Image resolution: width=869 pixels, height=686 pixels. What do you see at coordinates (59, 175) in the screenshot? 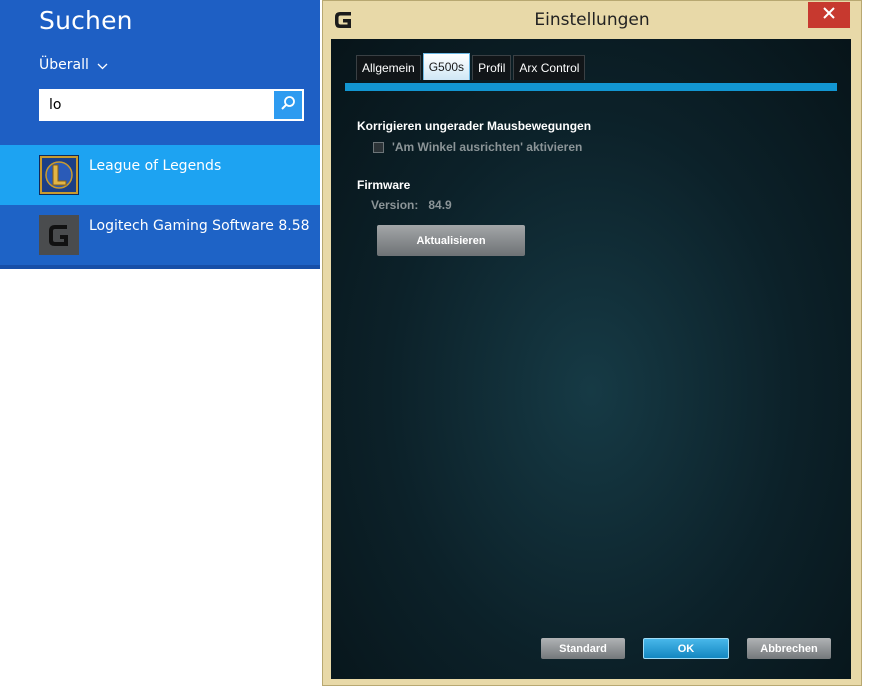
I see `league-of-legends-icon` at bounding box center [59, 175].